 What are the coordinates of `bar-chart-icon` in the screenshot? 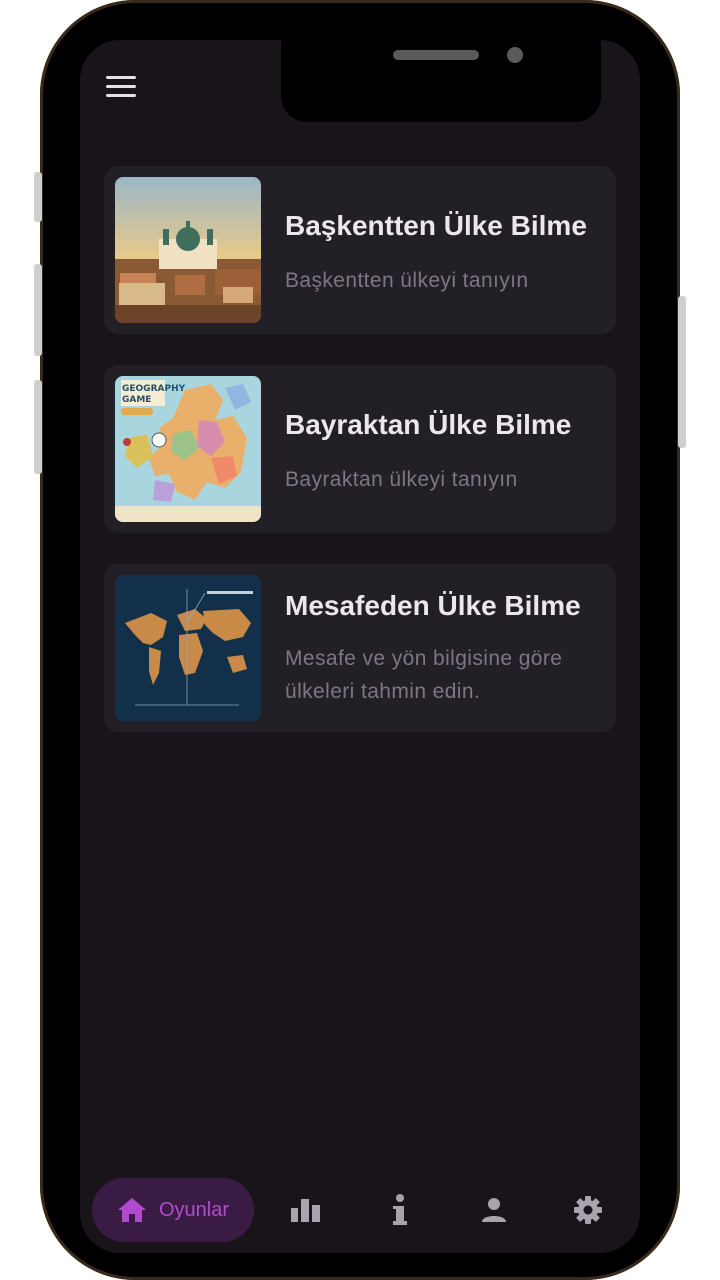 It's located at (305, 1210).